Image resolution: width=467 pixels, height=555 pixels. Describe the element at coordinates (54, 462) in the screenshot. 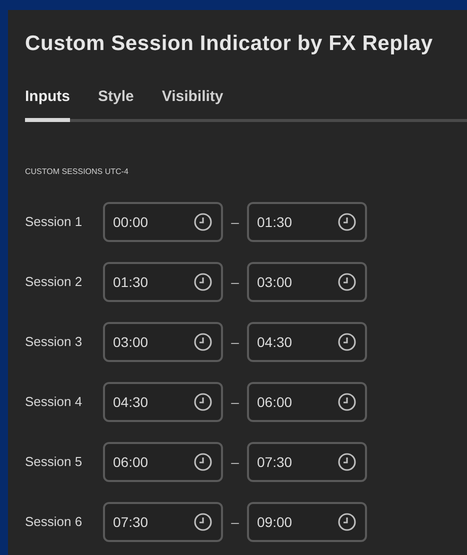

I see `session-label: Session 5` at that location.